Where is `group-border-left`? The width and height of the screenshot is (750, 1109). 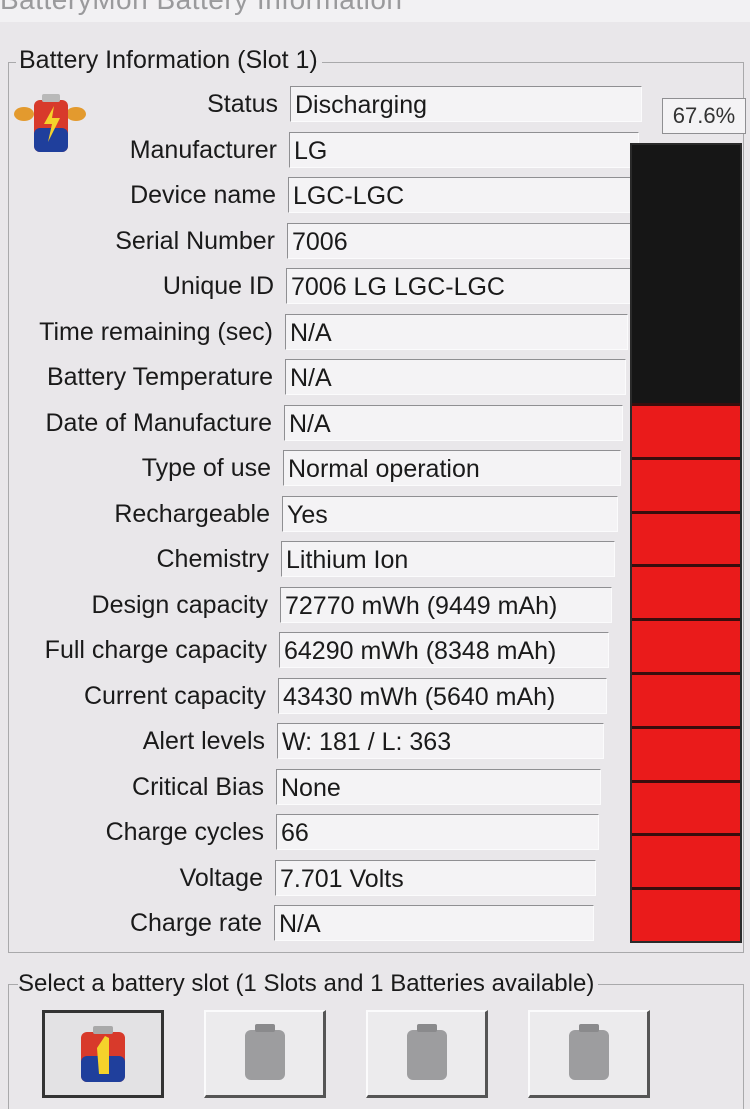 group-border-left is located at coordinates (12, 62).